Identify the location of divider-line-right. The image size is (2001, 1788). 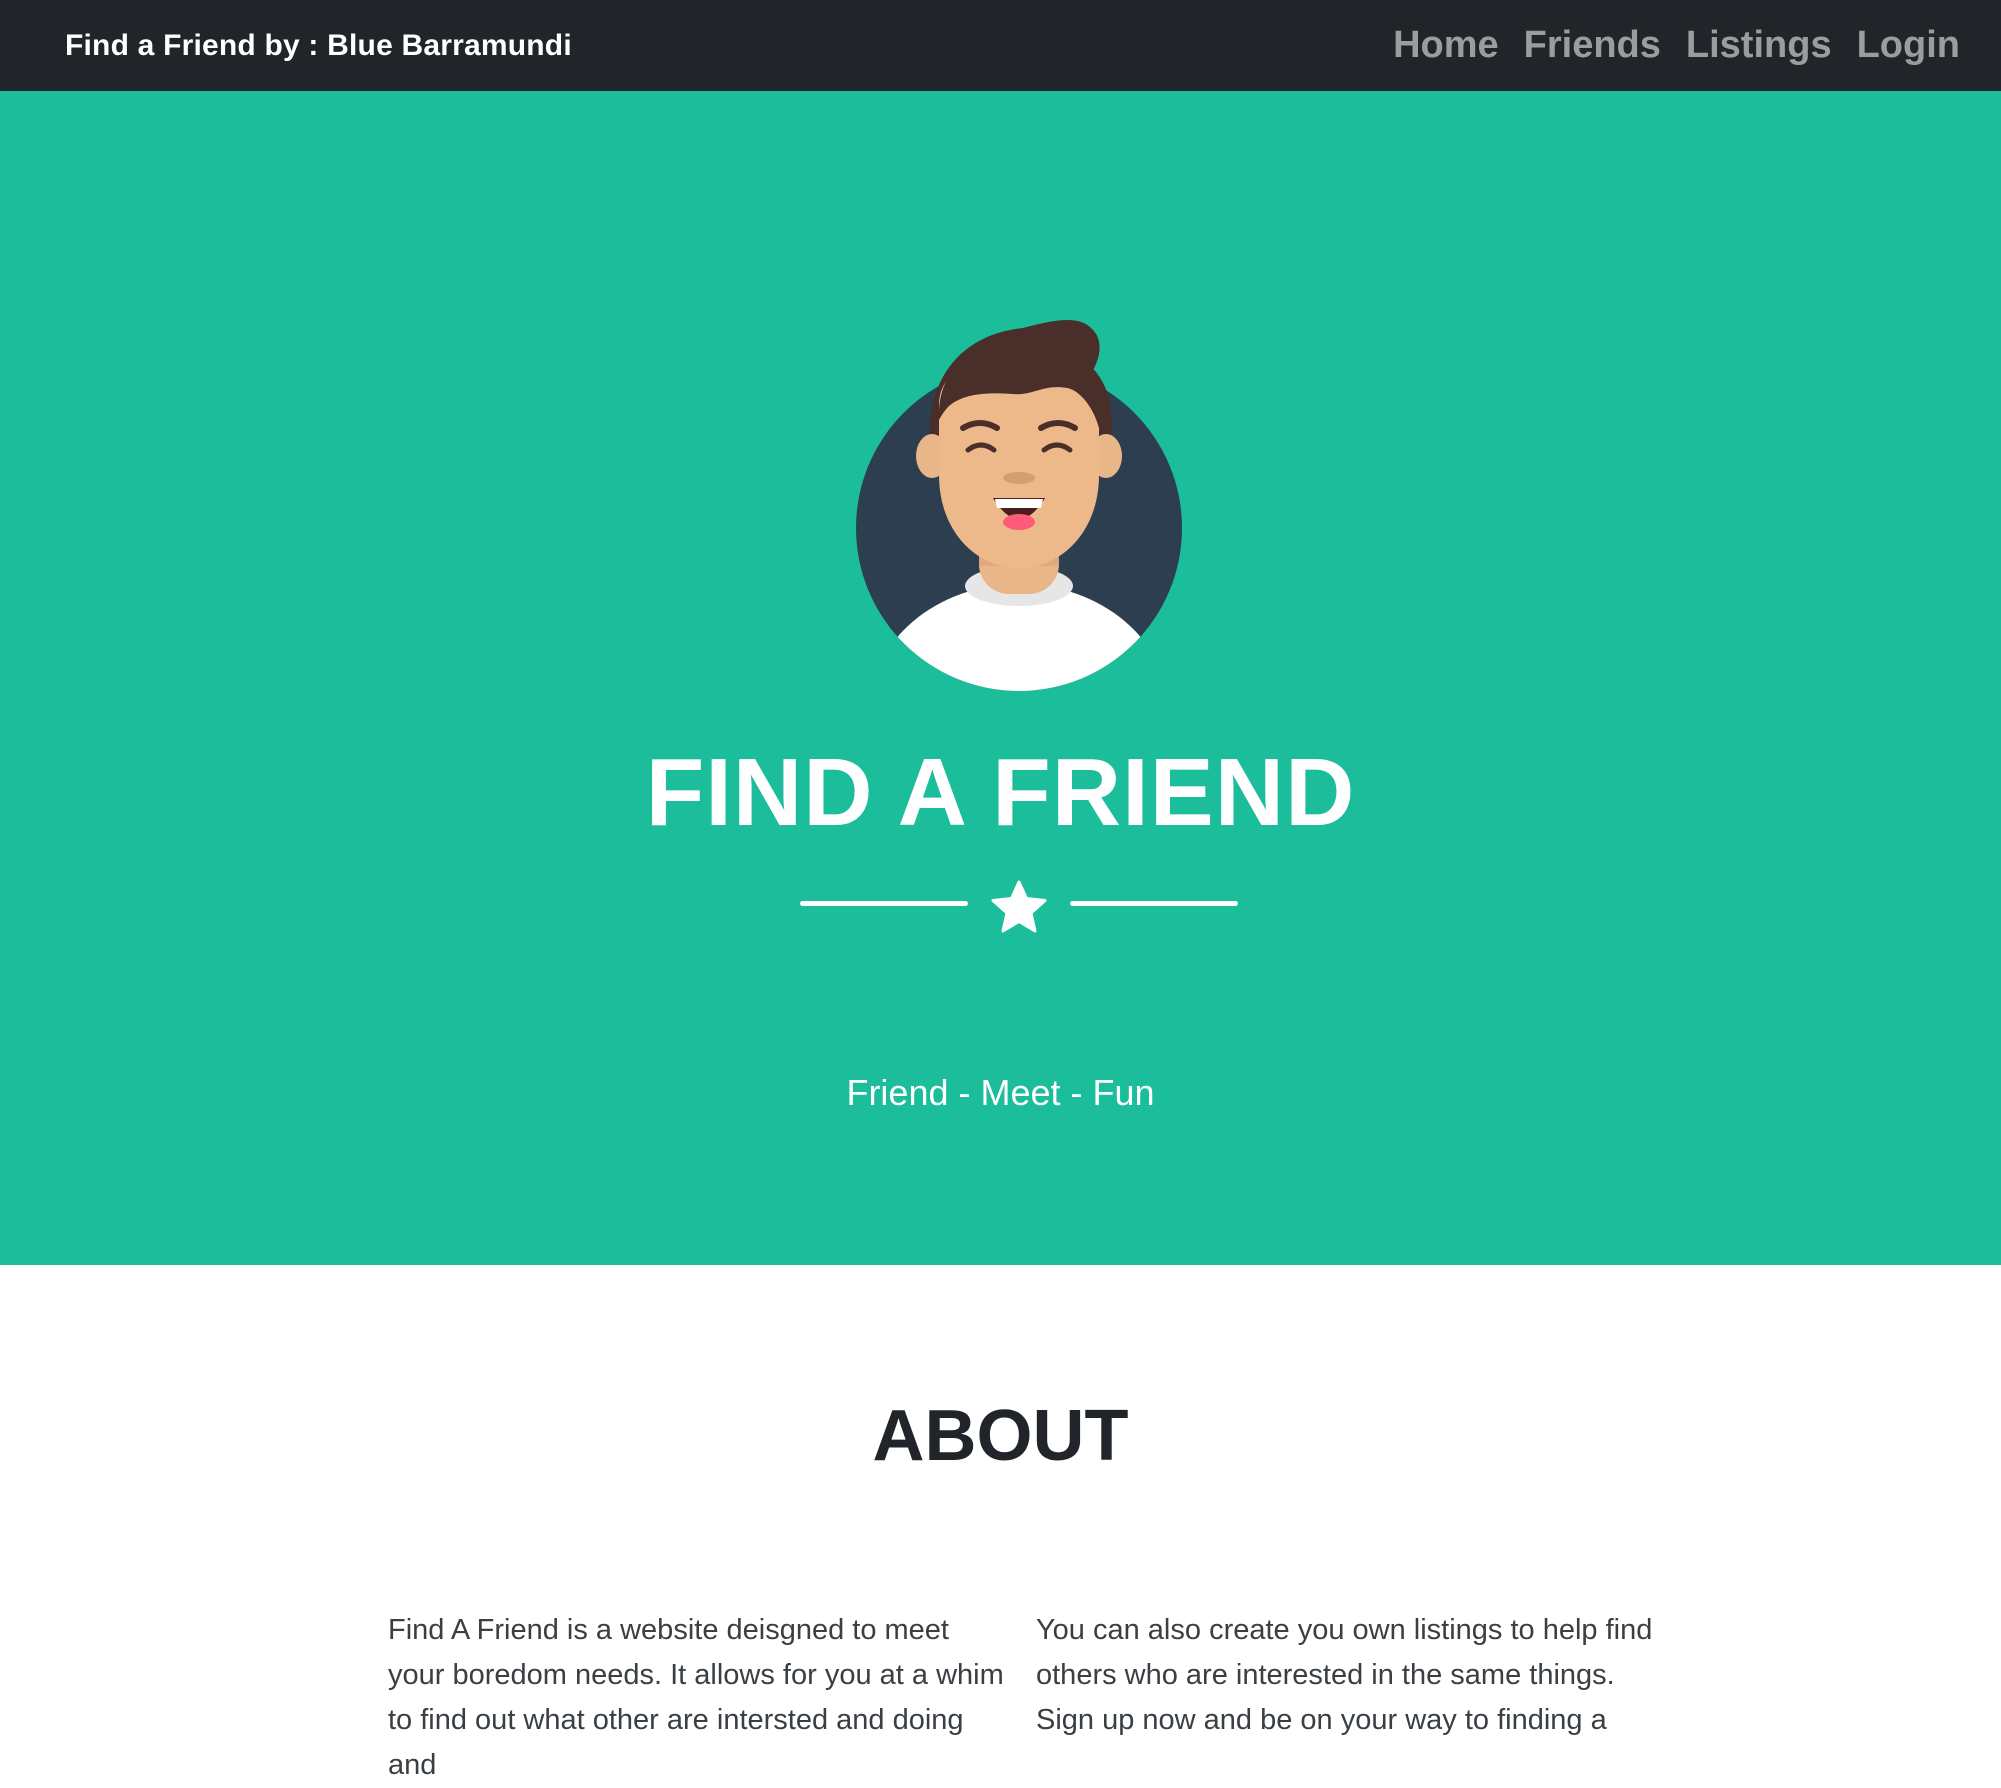
(1154, 903).